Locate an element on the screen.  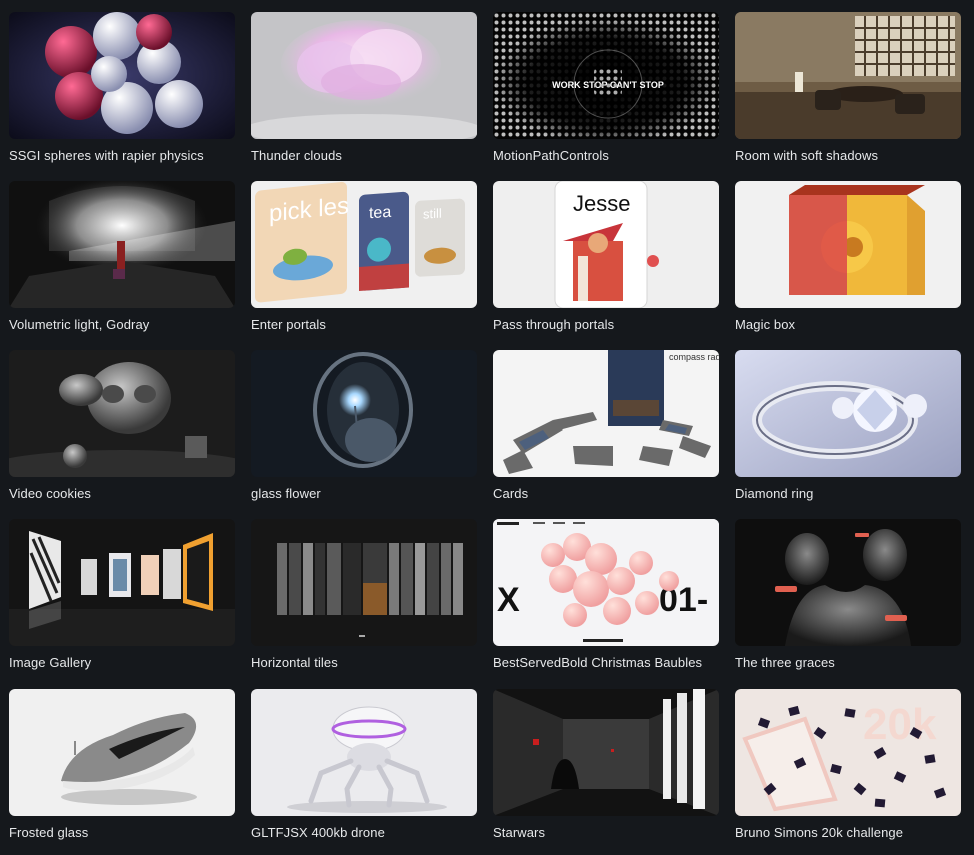
example-card-christmas-baubles: X 01- BestServedBold Christmas Baubles is located at coordinates (606, 601).